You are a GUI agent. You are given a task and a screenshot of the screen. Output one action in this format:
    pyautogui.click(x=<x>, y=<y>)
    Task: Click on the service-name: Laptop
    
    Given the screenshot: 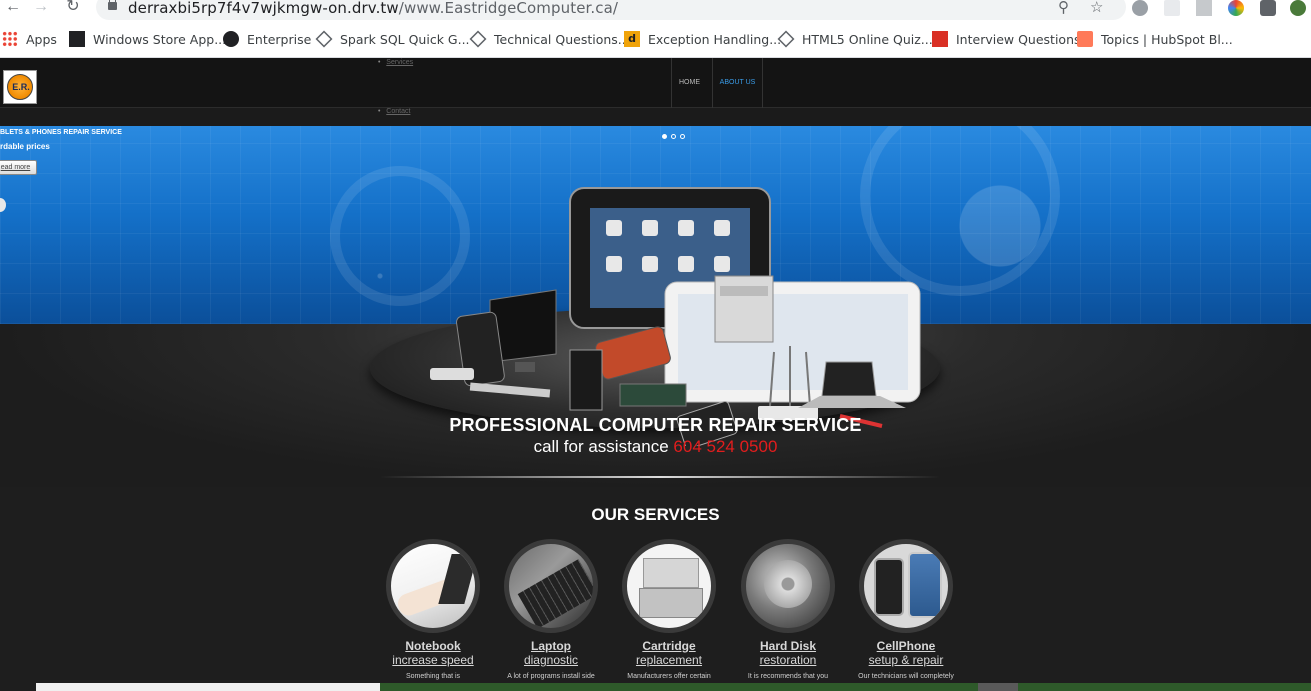 What is the action you would take?
    pyautogui.click(x=551, y=646)
    